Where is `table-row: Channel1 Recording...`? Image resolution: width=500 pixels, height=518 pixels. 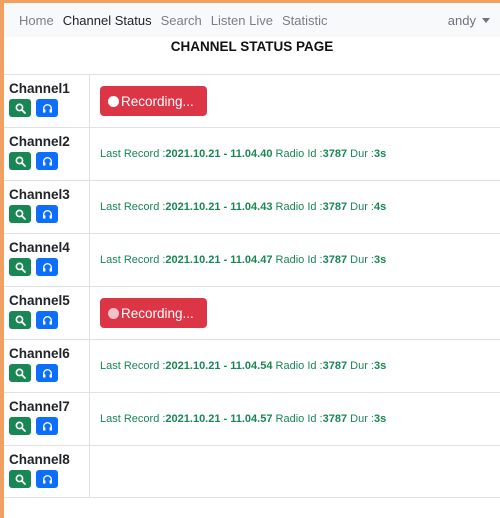
table-row: Channel1 Recording... is located at coordinates (252, 100).